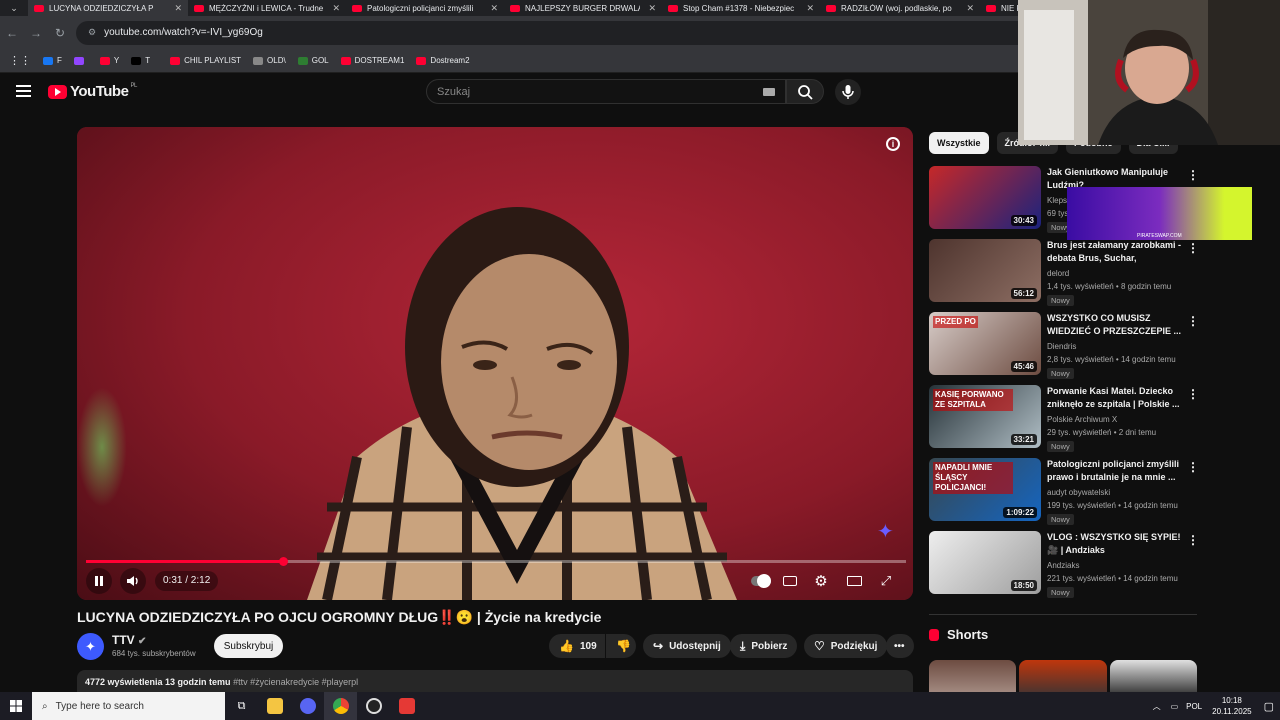 This screenshot has height=720, width=1280. What do you see at coordinates (373, 706) in the screenshot?
I see `obs-icon` at bounding box center [373, 706].